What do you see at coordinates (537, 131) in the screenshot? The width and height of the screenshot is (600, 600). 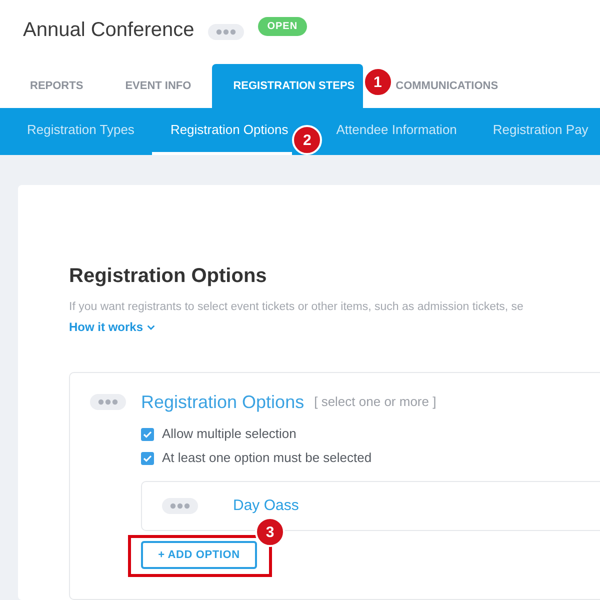 I see `subtab: Registration Pay` at bounding box center [537, 131].